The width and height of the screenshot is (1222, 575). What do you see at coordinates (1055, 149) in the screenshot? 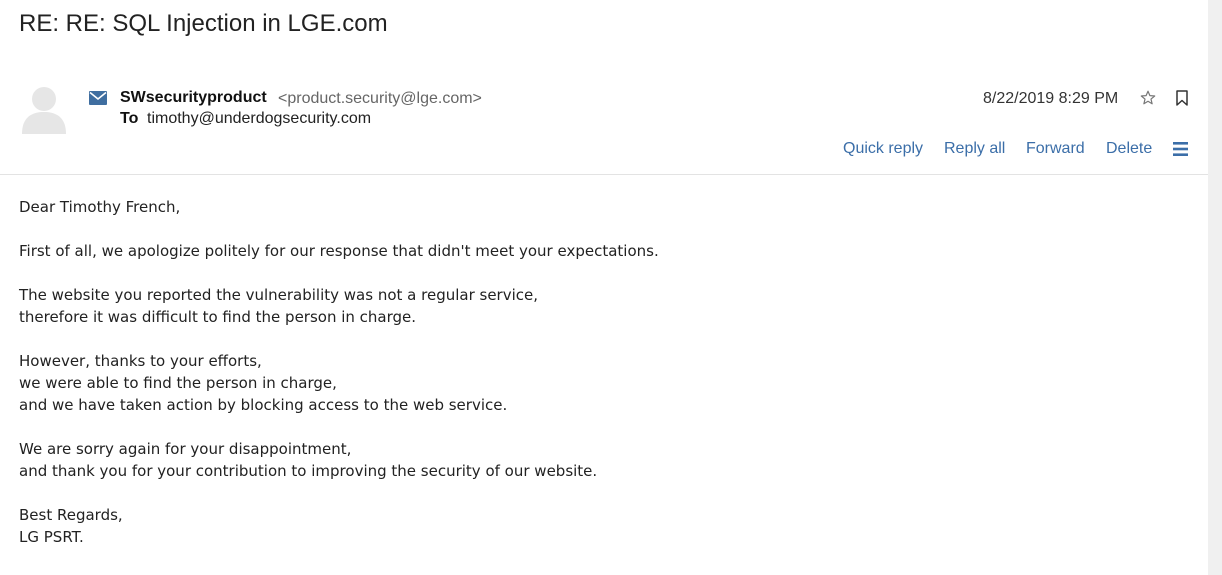
I see `forward-button: Forward` at bounding box center [1055, 149].